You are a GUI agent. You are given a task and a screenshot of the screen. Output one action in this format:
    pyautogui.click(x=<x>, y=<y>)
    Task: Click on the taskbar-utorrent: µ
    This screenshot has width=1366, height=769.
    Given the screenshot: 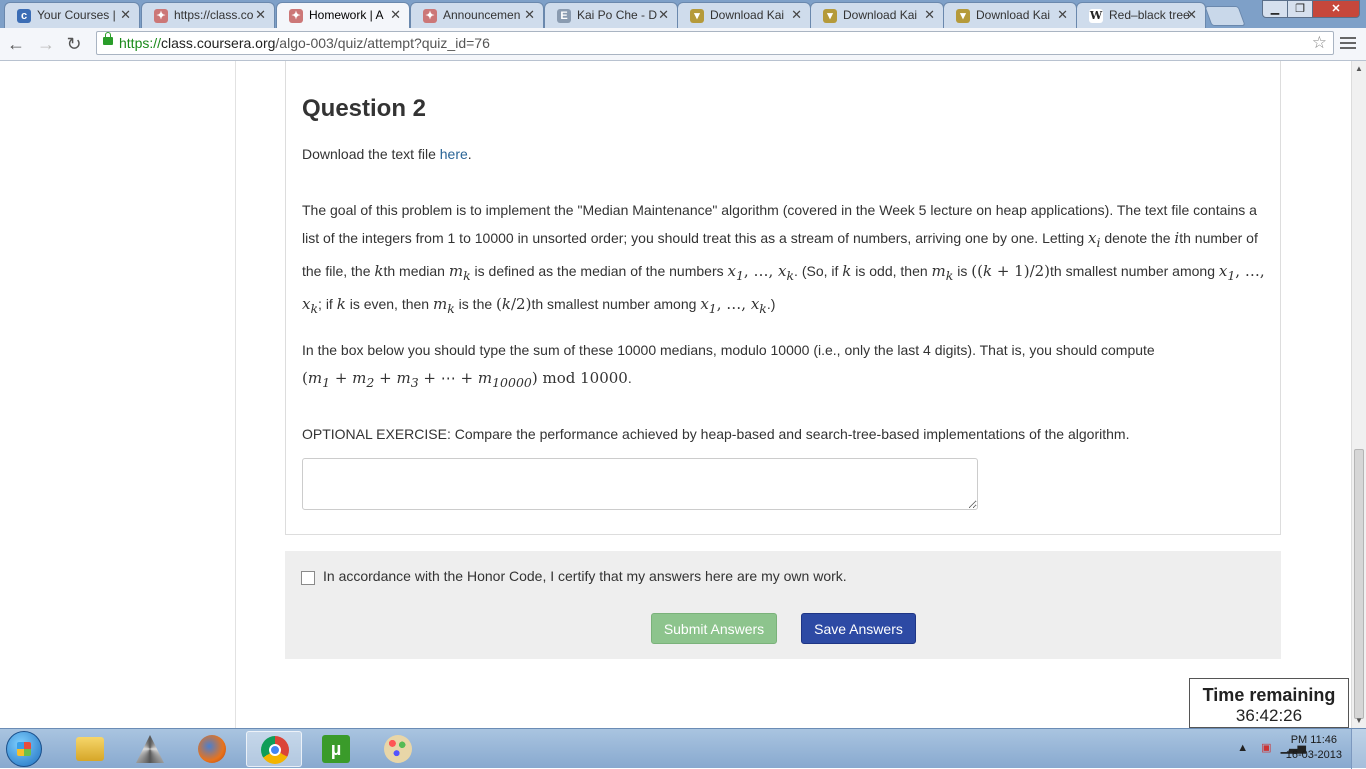 What is the action you would take?
    pyautogui.click(x=336, y=749)
    